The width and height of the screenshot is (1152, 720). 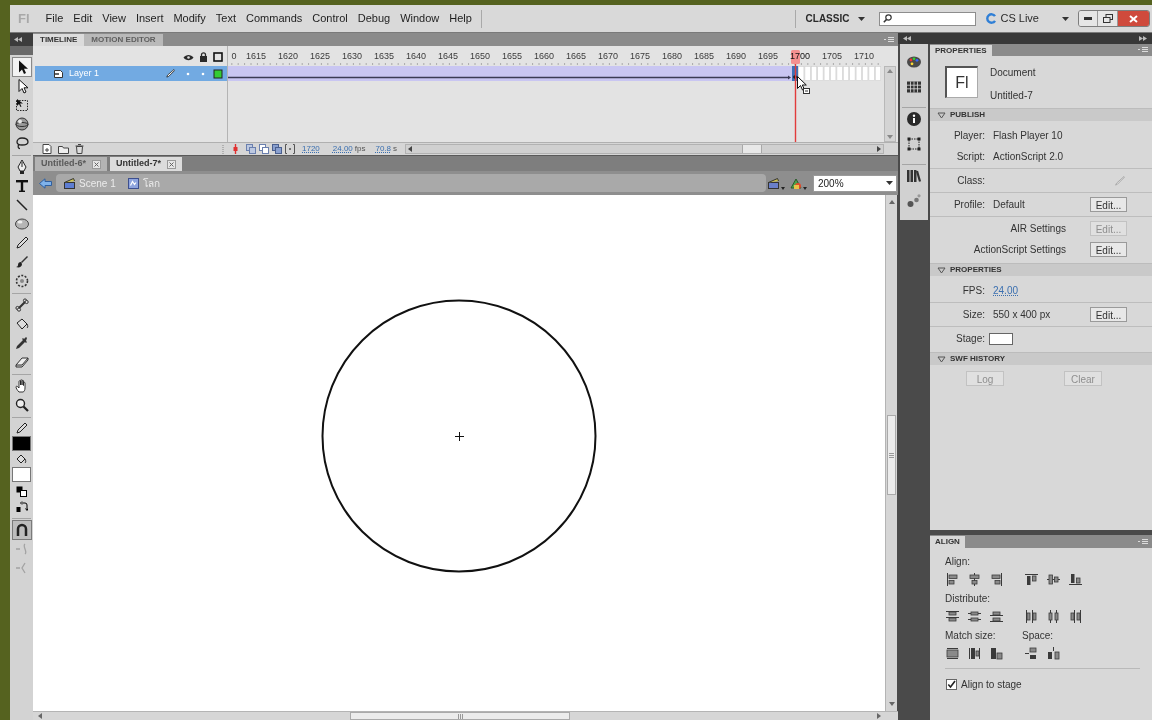 I want to click on distribute-middle-icon, so click(x=974, y=616).